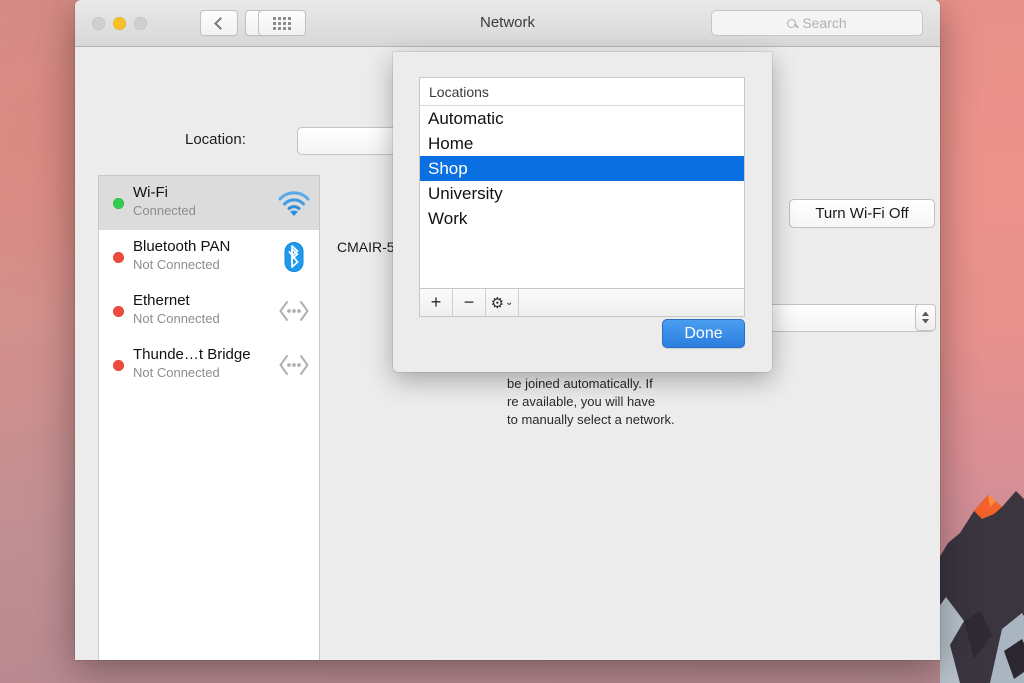  I want to click on locations-list-header: Locations, so click(582, 92).